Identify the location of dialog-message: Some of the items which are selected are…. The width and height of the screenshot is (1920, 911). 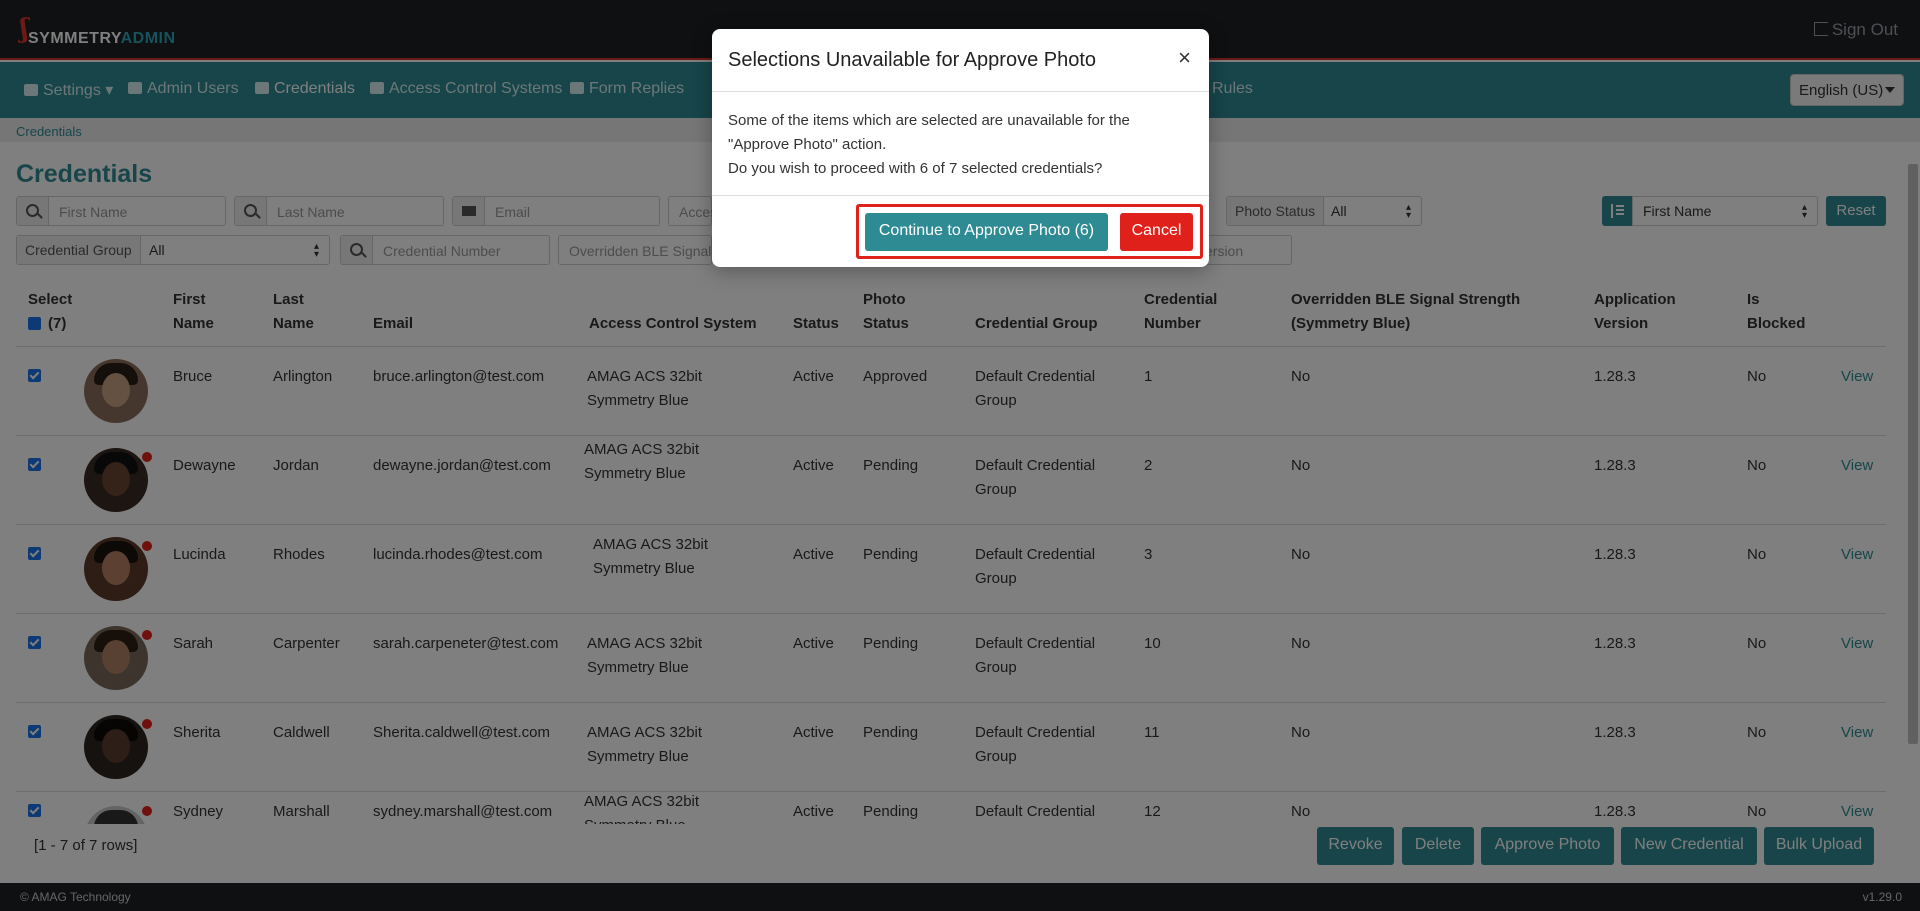
(929, 144).